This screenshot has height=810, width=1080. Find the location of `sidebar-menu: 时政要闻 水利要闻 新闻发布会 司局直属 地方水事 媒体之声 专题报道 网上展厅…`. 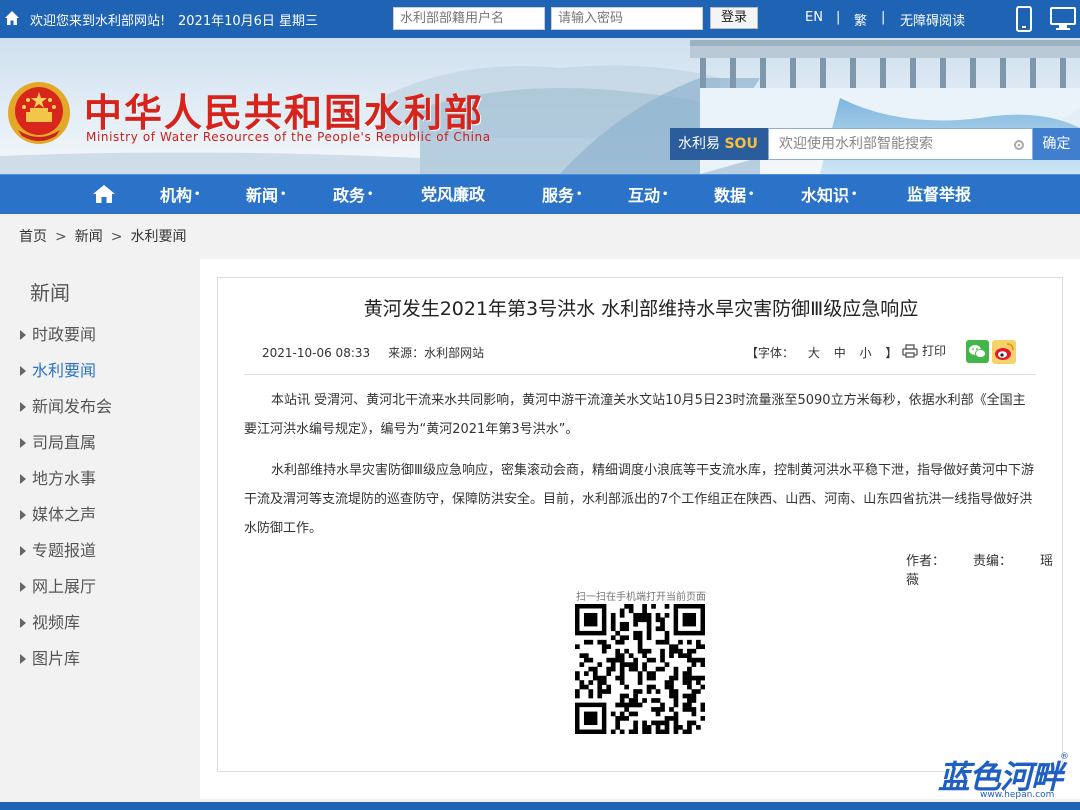

sidebar-menu: 时政要闻 水利要闻 新闻发布会 司局直属 地方水事 媒体之声 专题报道 网上展厅… is located at coordinates (65, 503).